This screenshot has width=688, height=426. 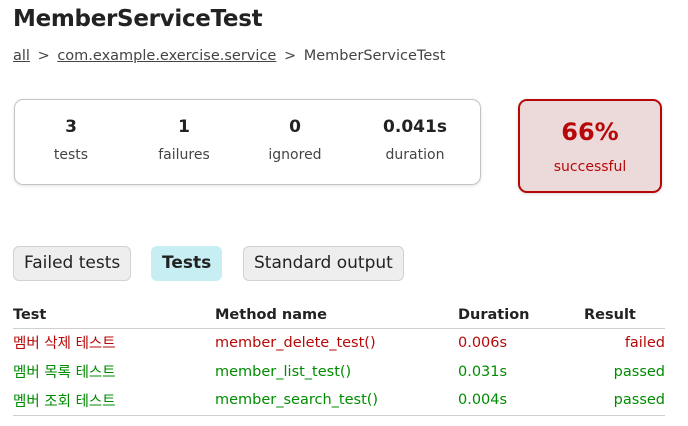 I want to click on breadcrumb-current: MemberServiceTest, so click(x=374, y=56).